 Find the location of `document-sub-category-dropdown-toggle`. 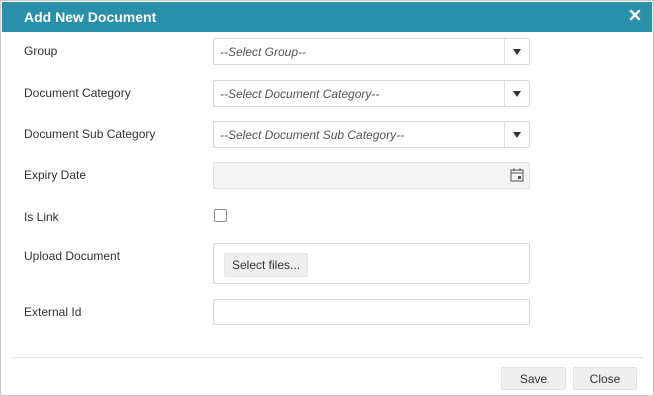

document-sub-category-dropdown-toggle is located at coordinates (516, 134).